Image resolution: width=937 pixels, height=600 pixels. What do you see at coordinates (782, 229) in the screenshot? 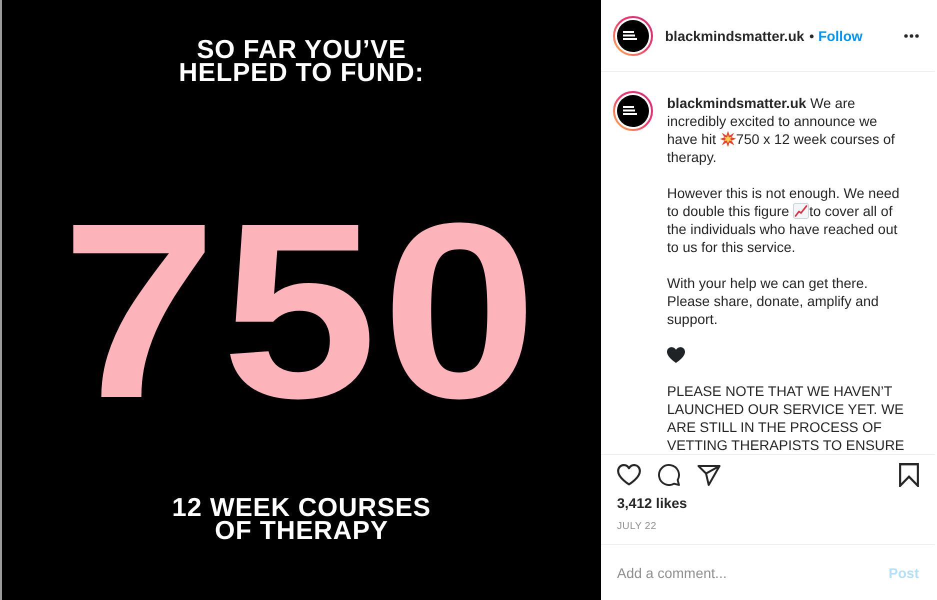
I see `caption-text: the individuals who have reached out` at bounding box center [782, 229].